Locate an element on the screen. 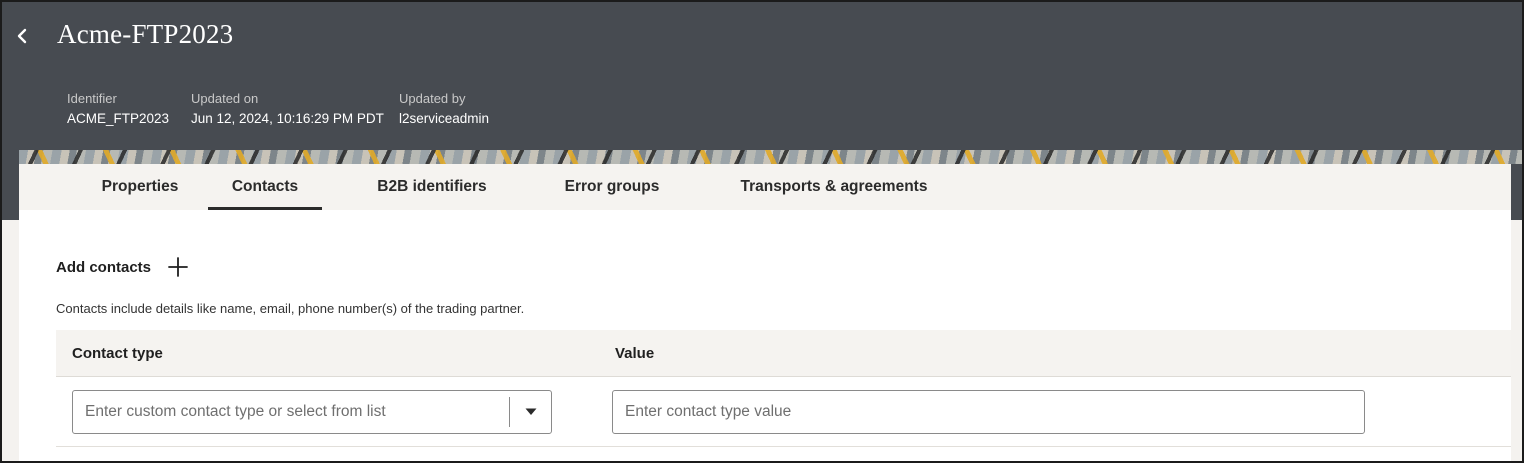 Image resolution: width=1524 pixels, height=463 pixels. add-contacts-row: Add contacts is located at coordinates (123, 267).